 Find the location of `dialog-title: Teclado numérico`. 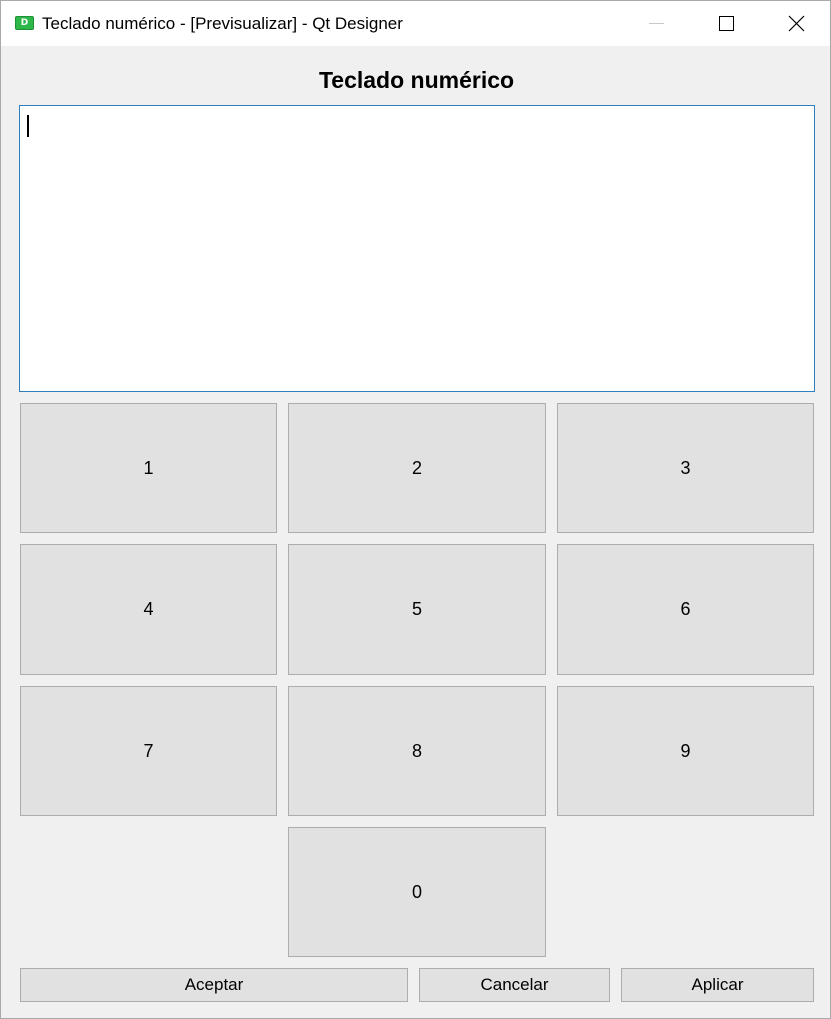

dialog-title: Teclado numérico is located at coordinates (416, 80).